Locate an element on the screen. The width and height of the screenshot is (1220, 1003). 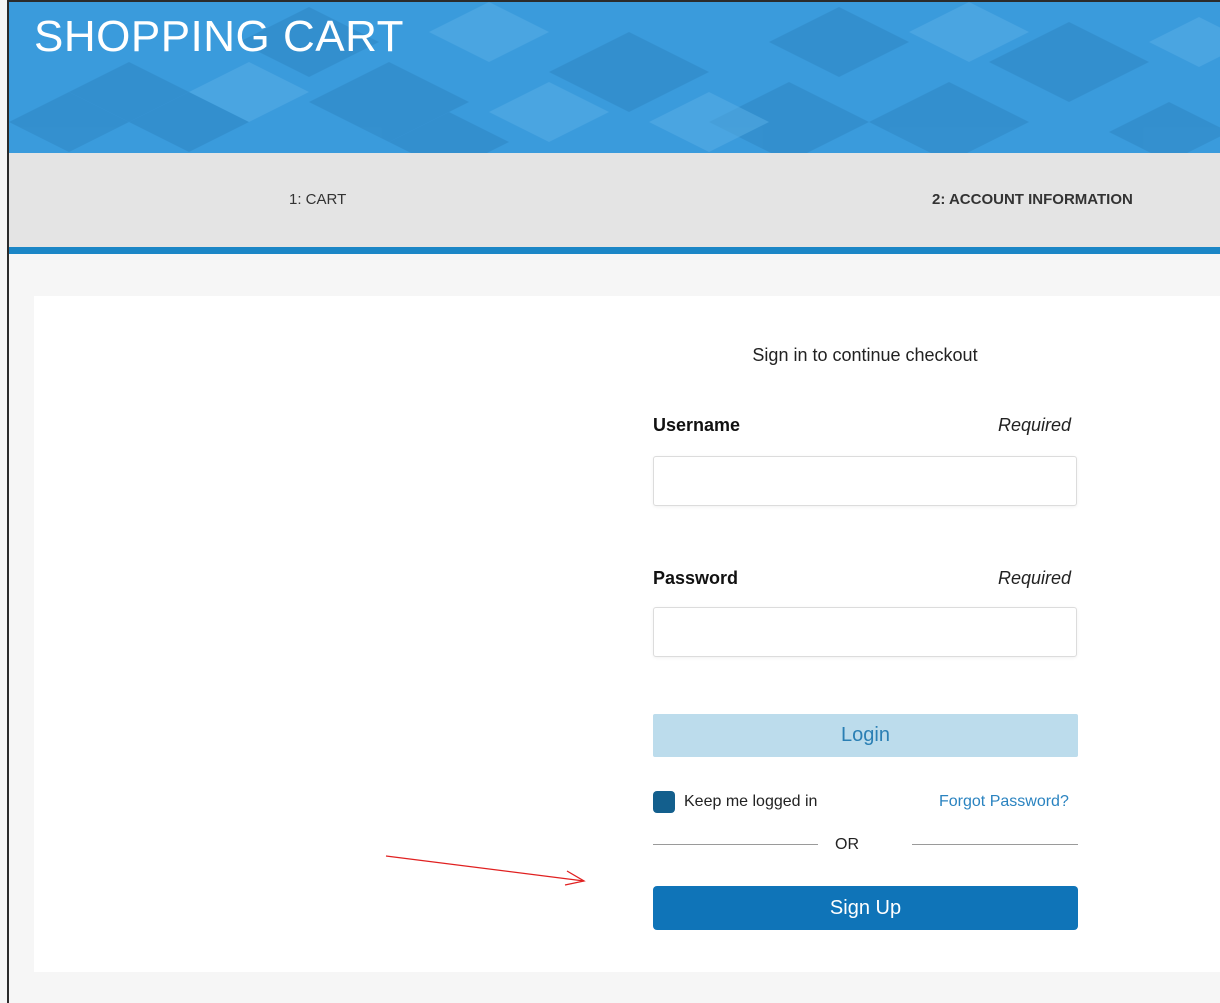
password-input is located at coordinates (865, 632).